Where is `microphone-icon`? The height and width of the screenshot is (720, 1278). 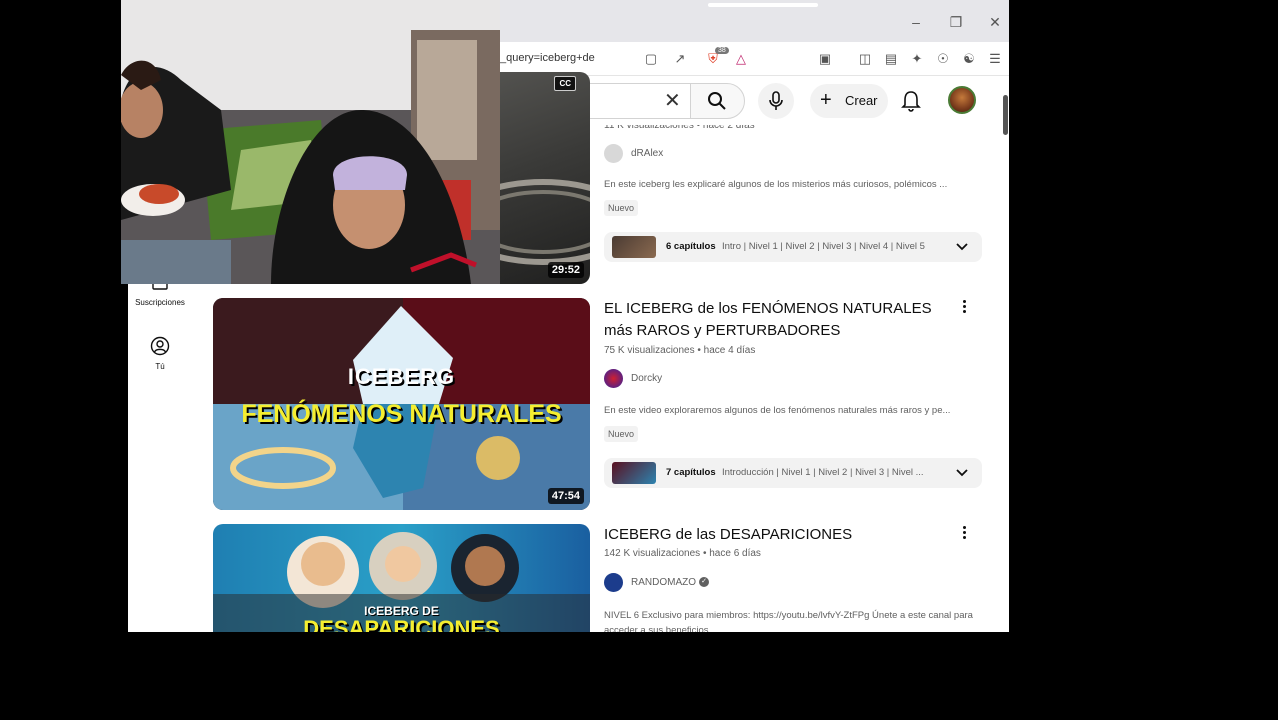 microphone-icon is located at coordinates (776, 100).